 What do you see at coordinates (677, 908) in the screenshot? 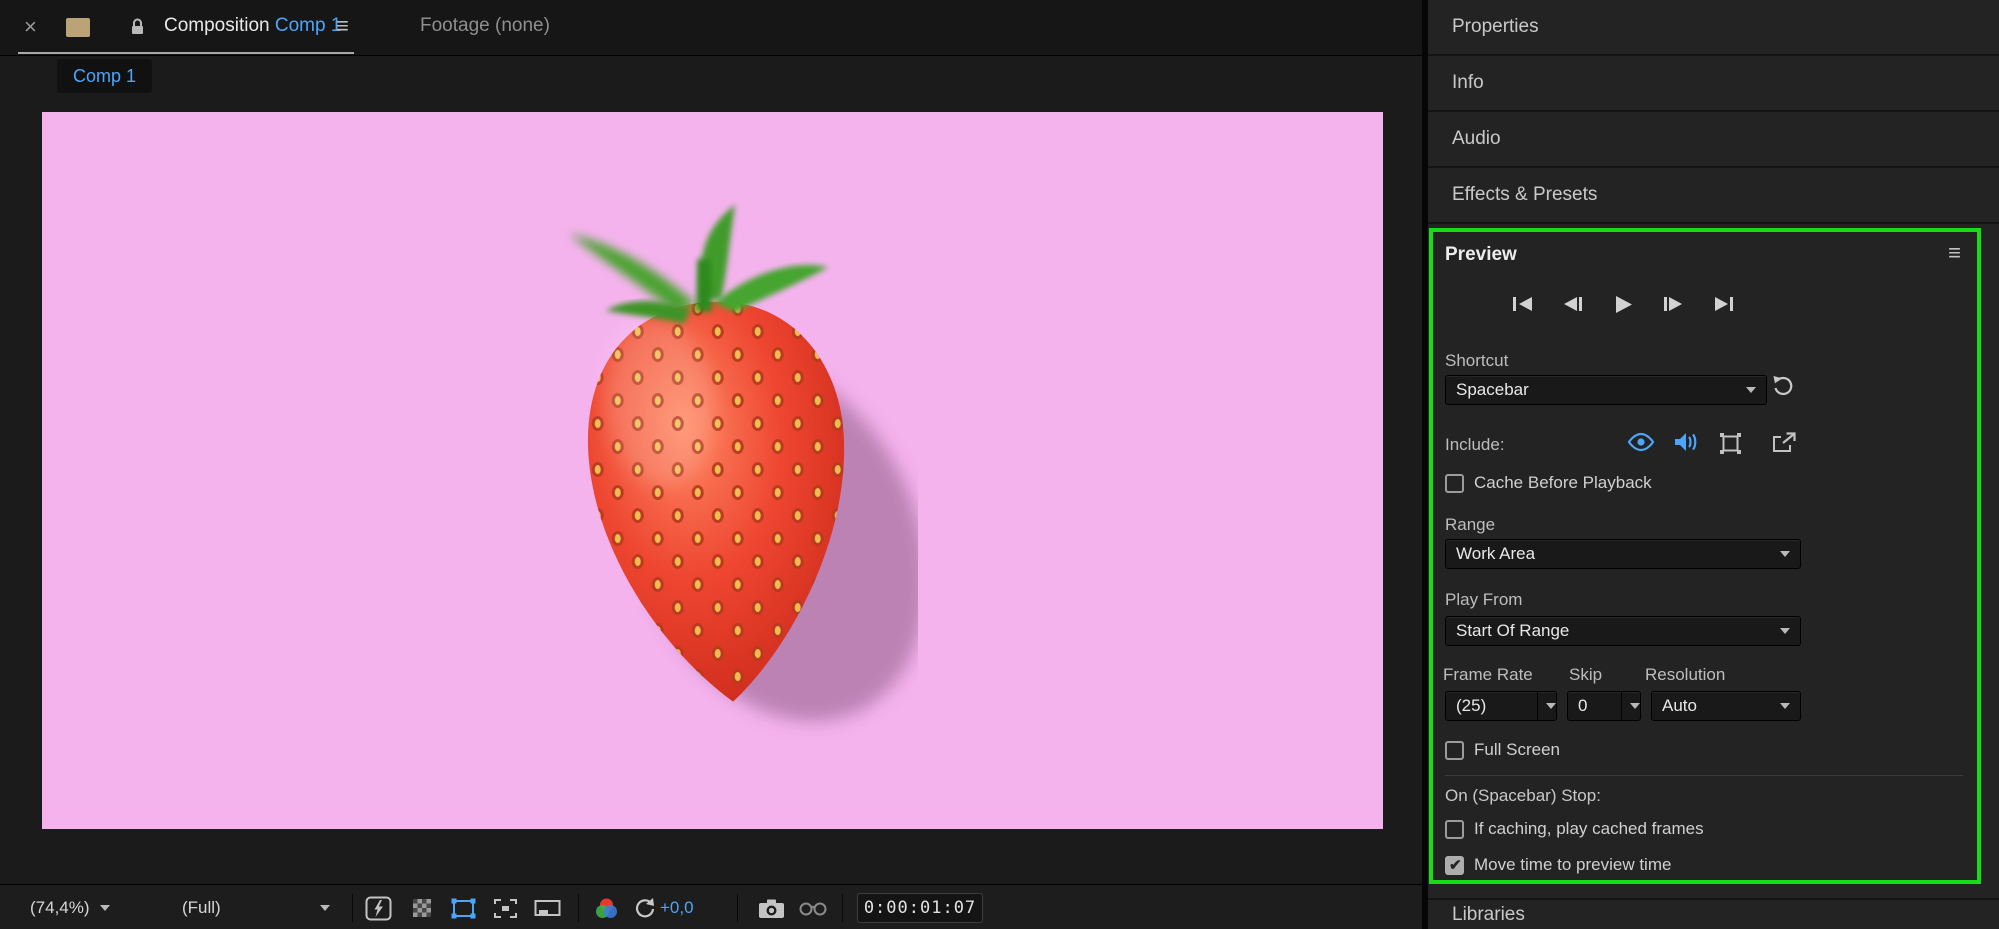
I see `exposure-value: +0,0` at bounding box center [677, 908].